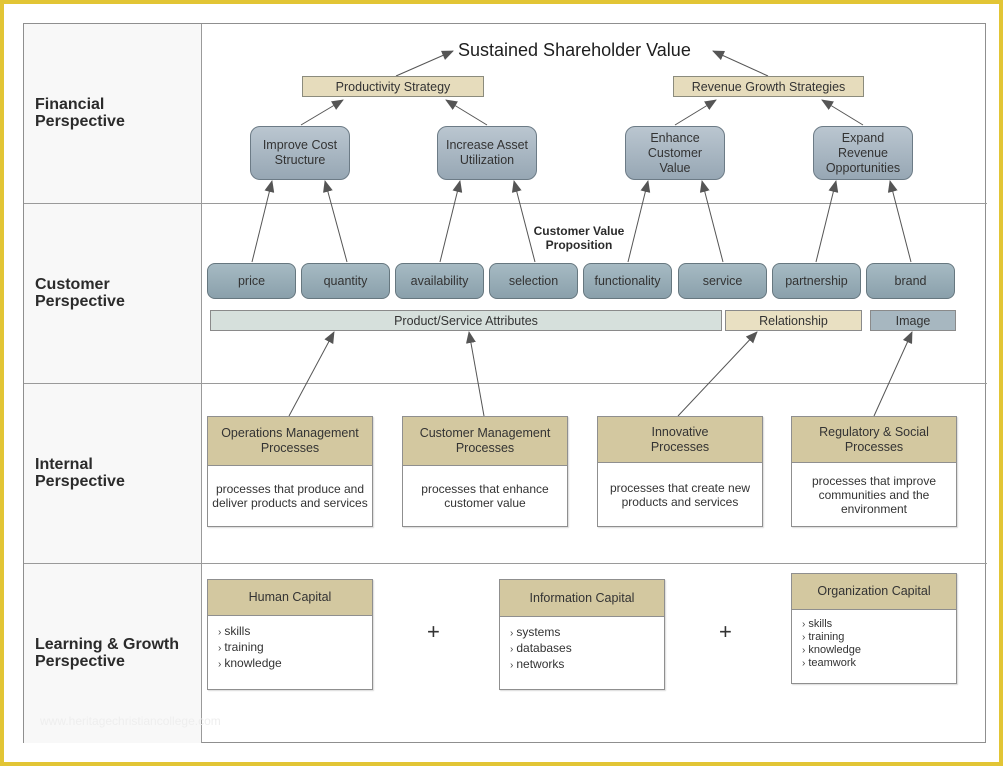  Describe the element at coordinates (574, 50) in the screenshot. I see `diagram-title: Sustained Shareholder Value` at that location.